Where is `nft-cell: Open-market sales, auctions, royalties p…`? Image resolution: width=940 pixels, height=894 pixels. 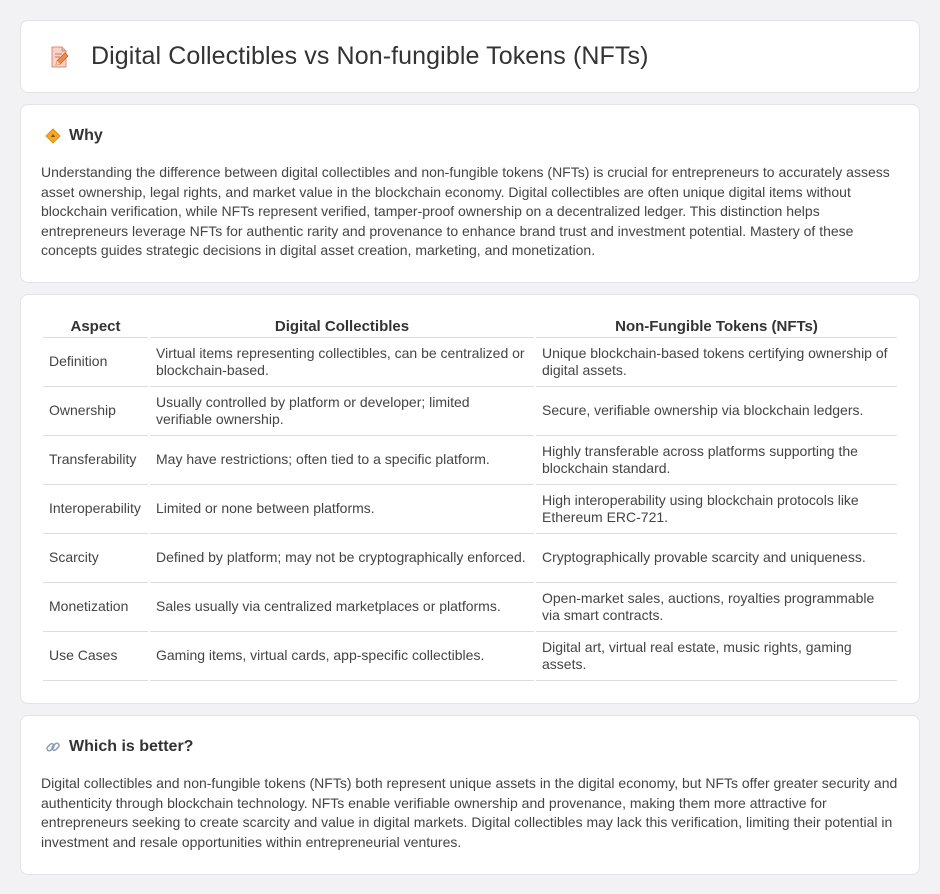 nft-cell: Open-market sales, auctions, royalties p… is located at coordinates (716, 607).